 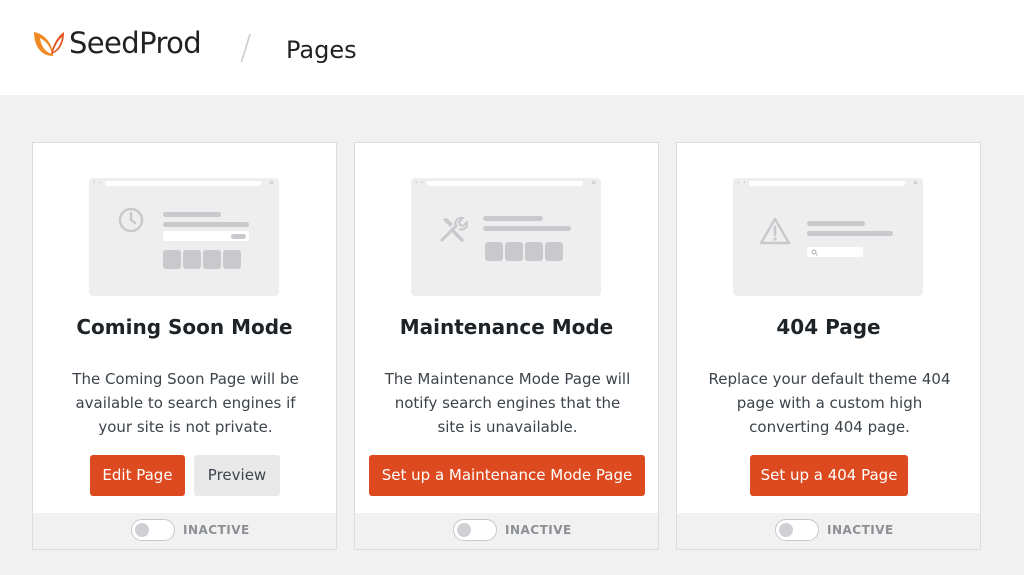 What do you see at coordinates (137, 475) in the screenshot?
I see `edit-page-button: Edit Page` at bounding box center [137, 475].